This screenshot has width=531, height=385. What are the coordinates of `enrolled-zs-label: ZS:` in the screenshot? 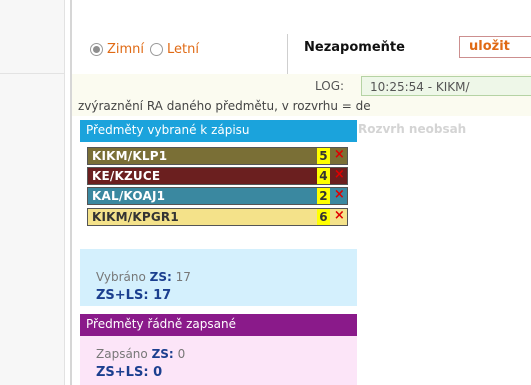 It's located at (162, 354).